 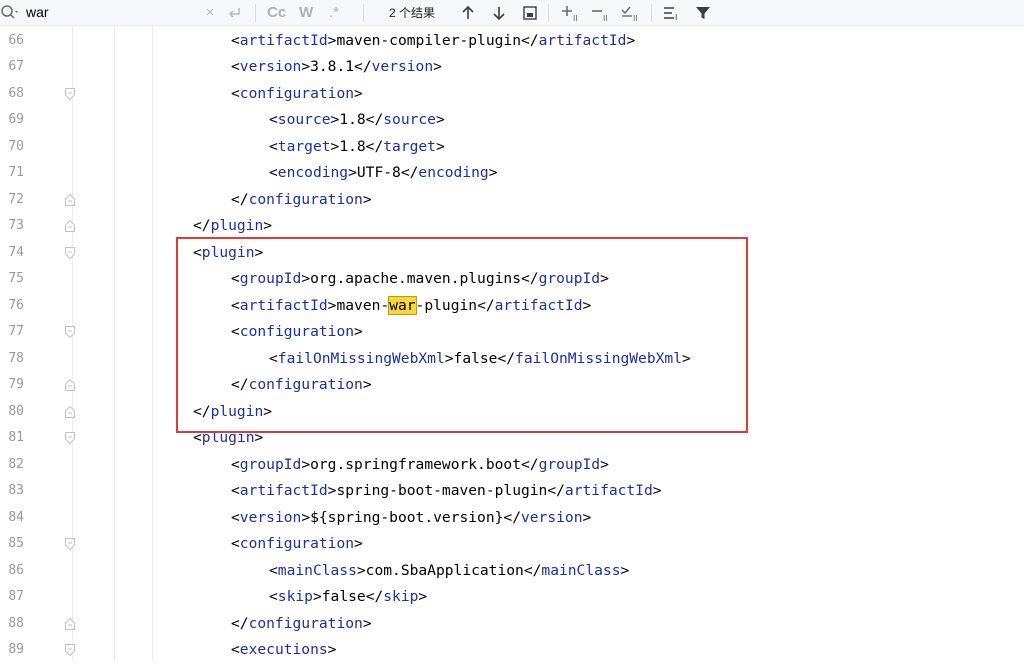 I want to click on select-all-icon: II, so click(x=631, y=13).